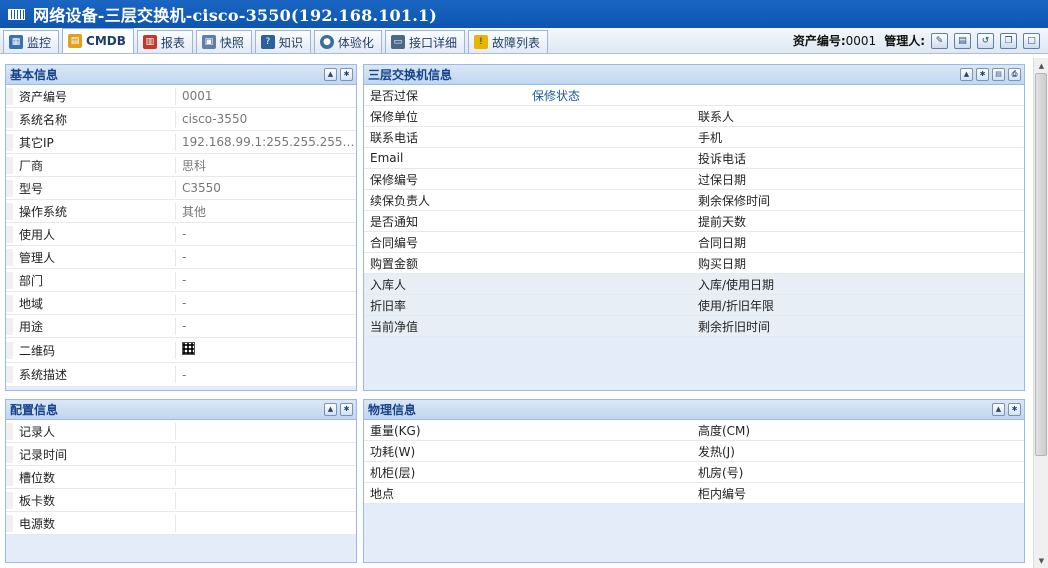 This screenshot has width=1048, height=568. Describe the element at coordinates (694, 410) in the screenshot. I see `physical-info-header: 物理信息 ▲ ✱` at that location.